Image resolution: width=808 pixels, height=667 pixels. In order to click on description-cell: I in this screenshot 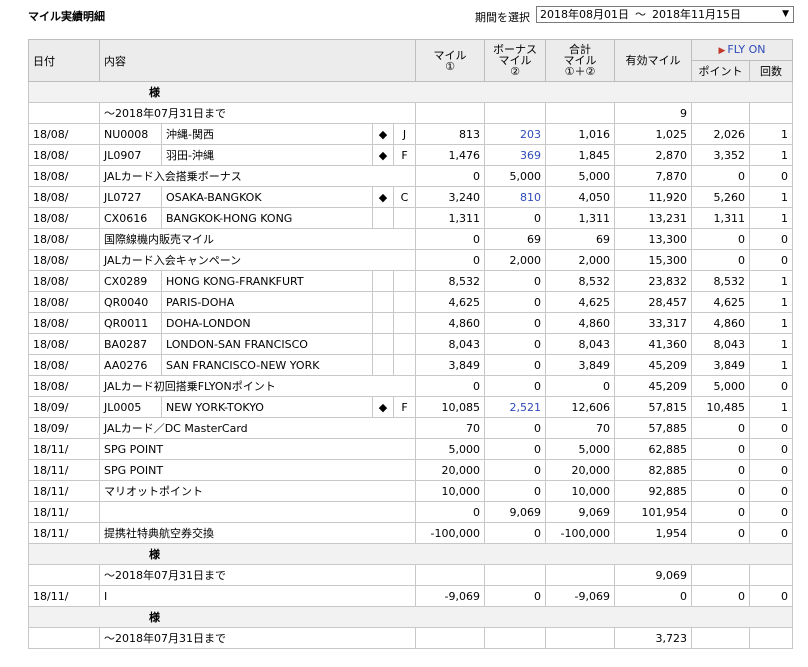, I will do `click(257, 596)`.